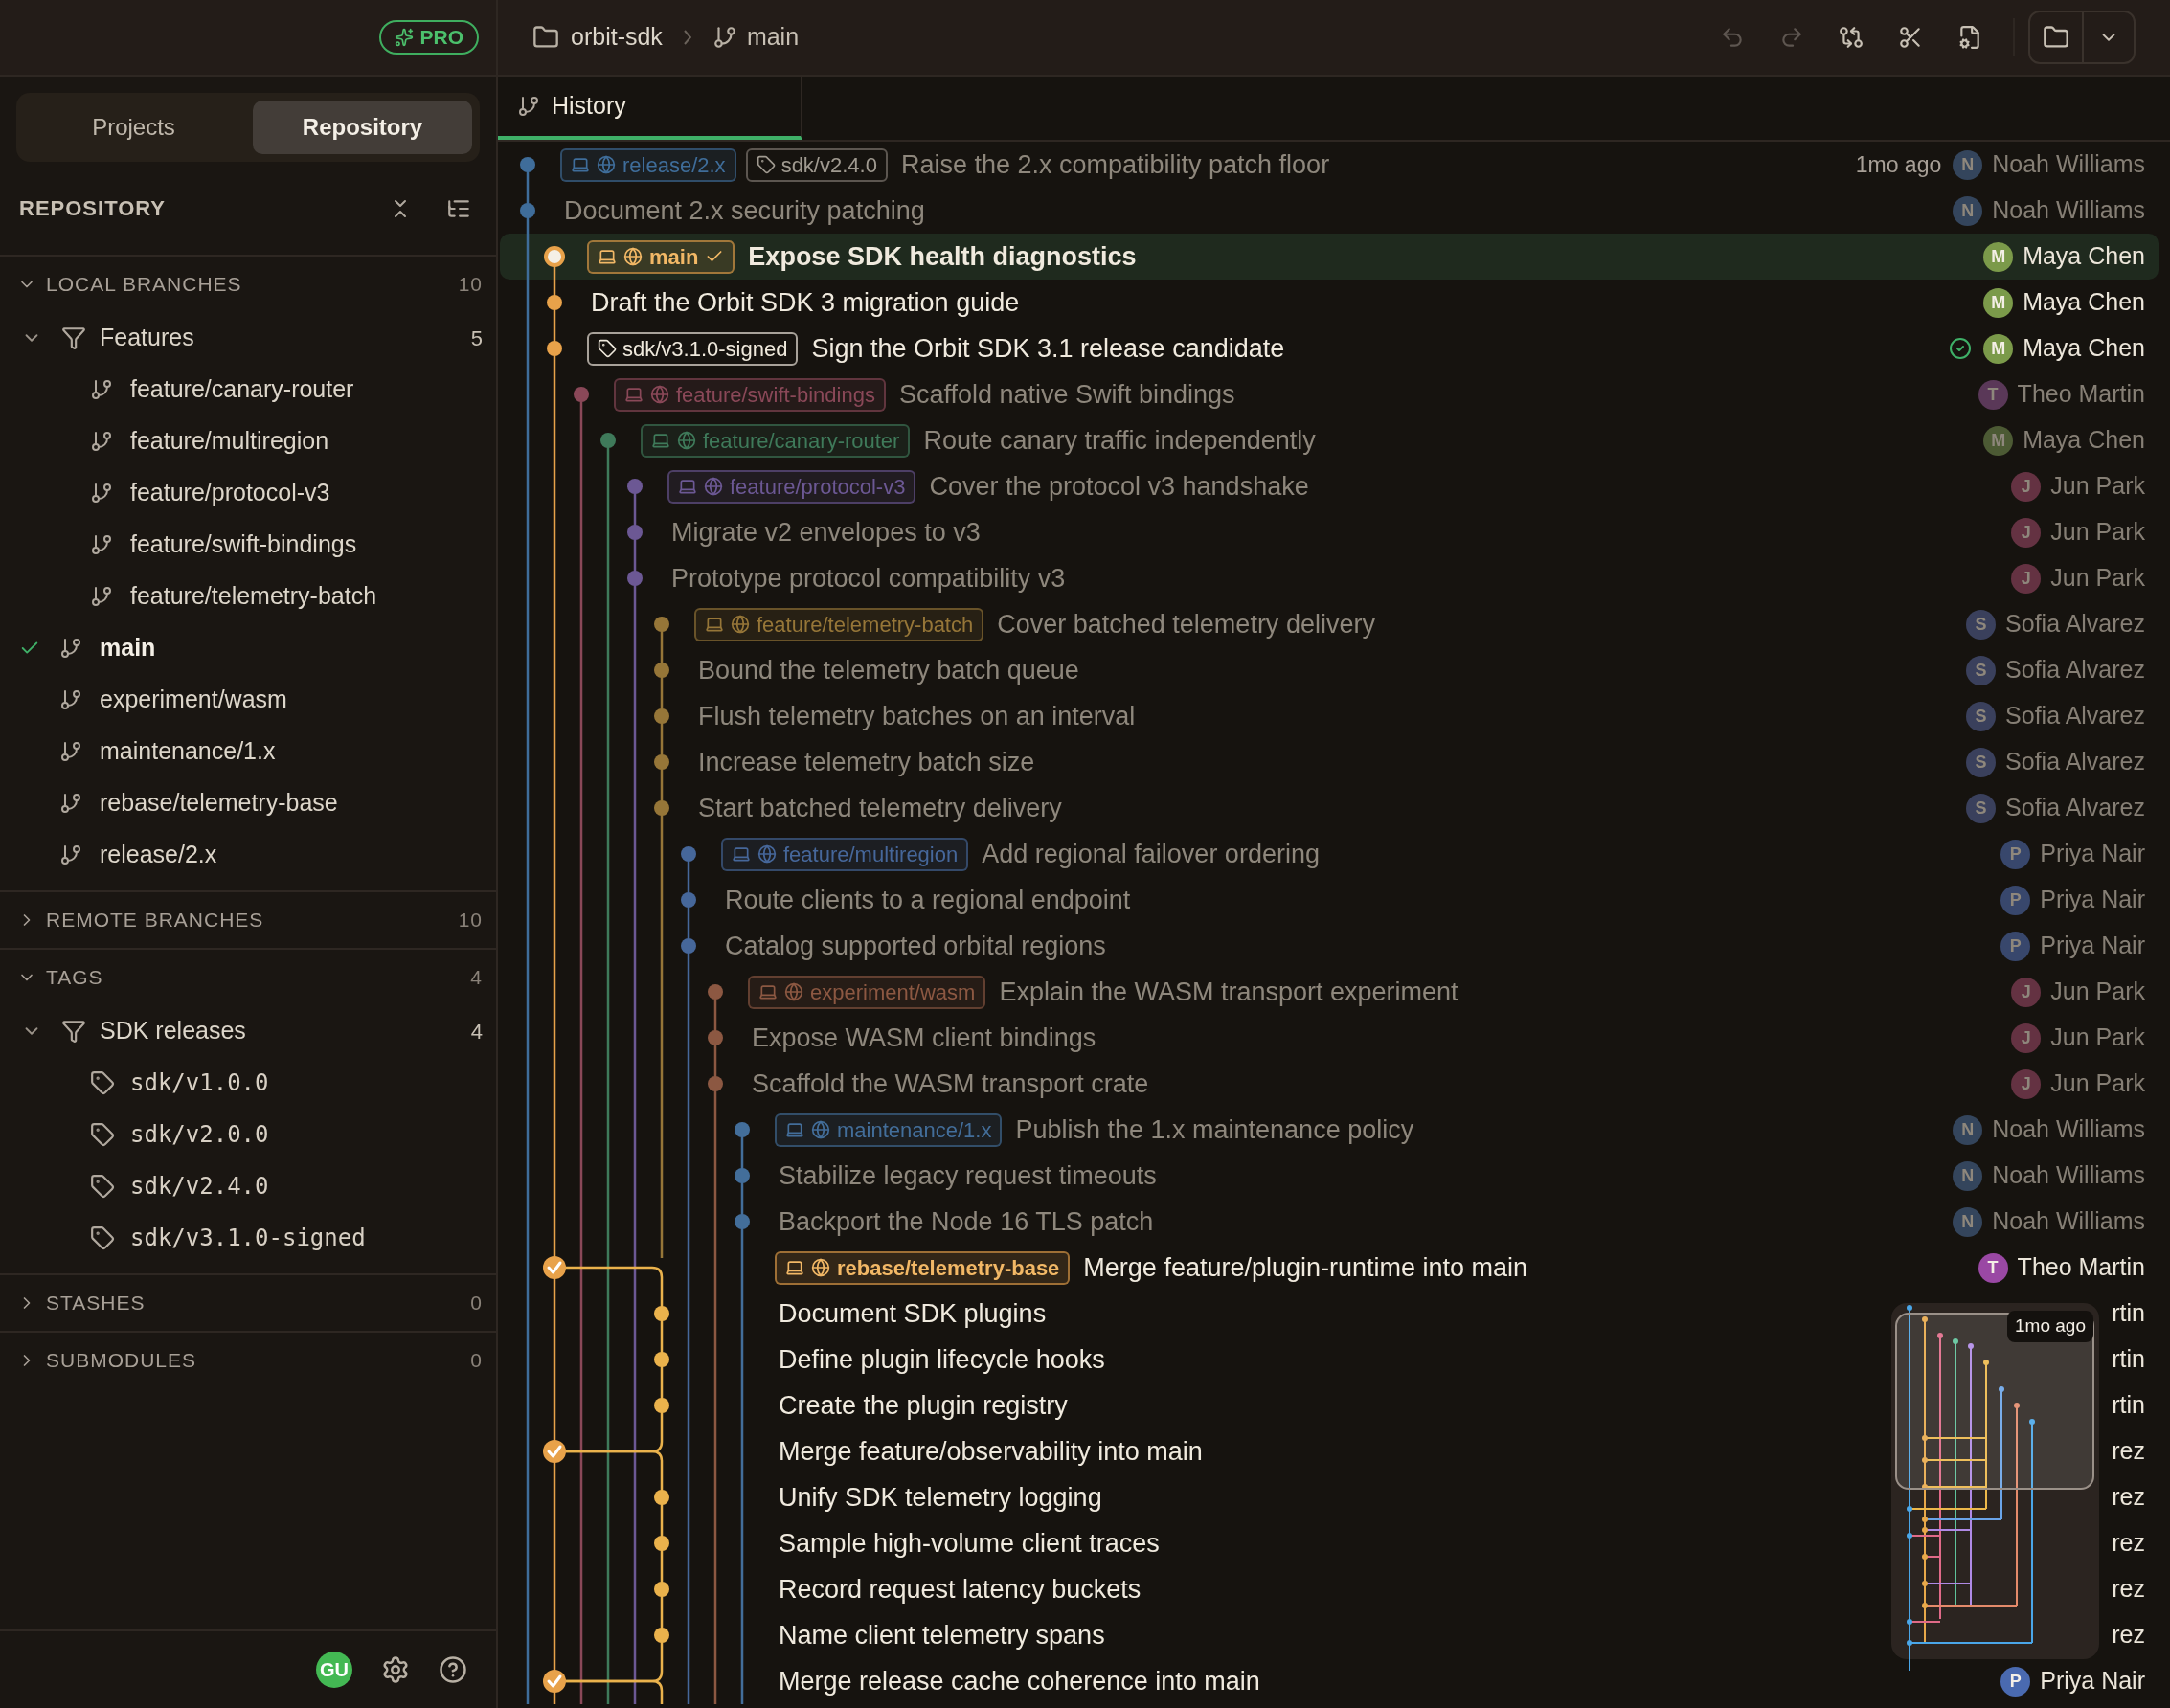 The height and width of the screenshot is (1708, 2170). What do you see at coordinates (133, 128) in the screenshot?
I see `view-tab: Projects` at bounding box center [133, 128].